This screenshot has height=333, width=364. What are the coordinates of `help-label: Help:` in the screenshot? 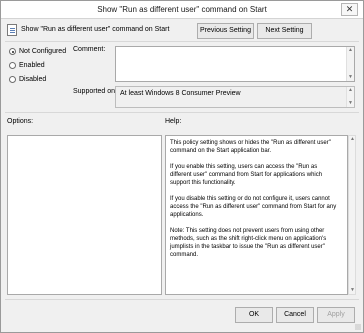 It's located at (173, 121).